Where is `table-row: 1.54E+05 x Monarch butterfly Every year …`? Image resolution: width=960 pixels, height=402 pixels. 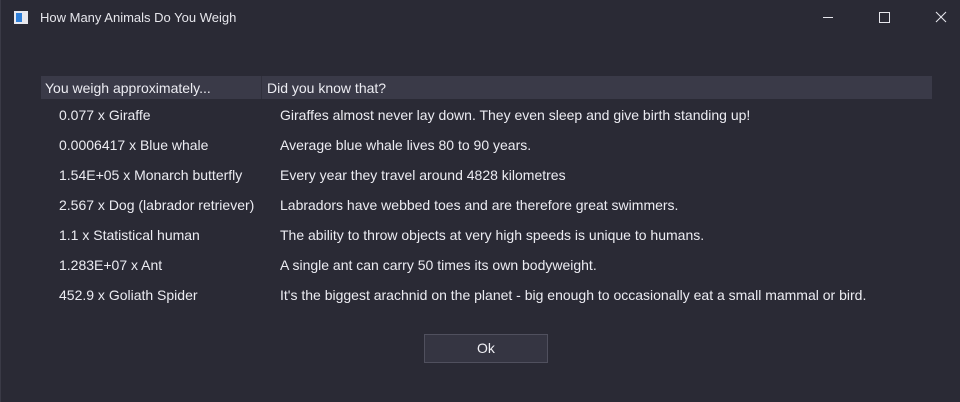
table-row: 1.54E+05 x Monarch butterfly Every year … is located at coordinates (486, 174).